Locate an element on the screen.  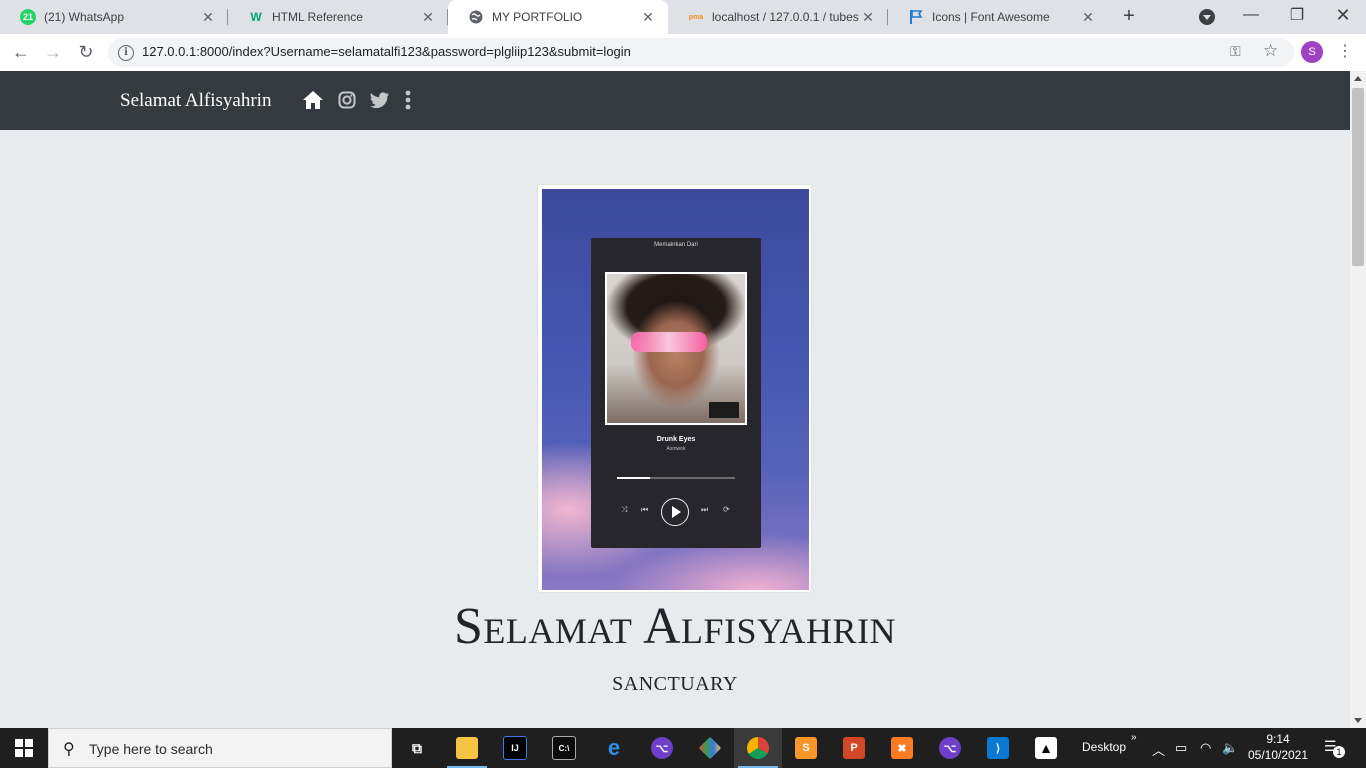
restore-icon: ❐ is located at coordinates (1297, 15).